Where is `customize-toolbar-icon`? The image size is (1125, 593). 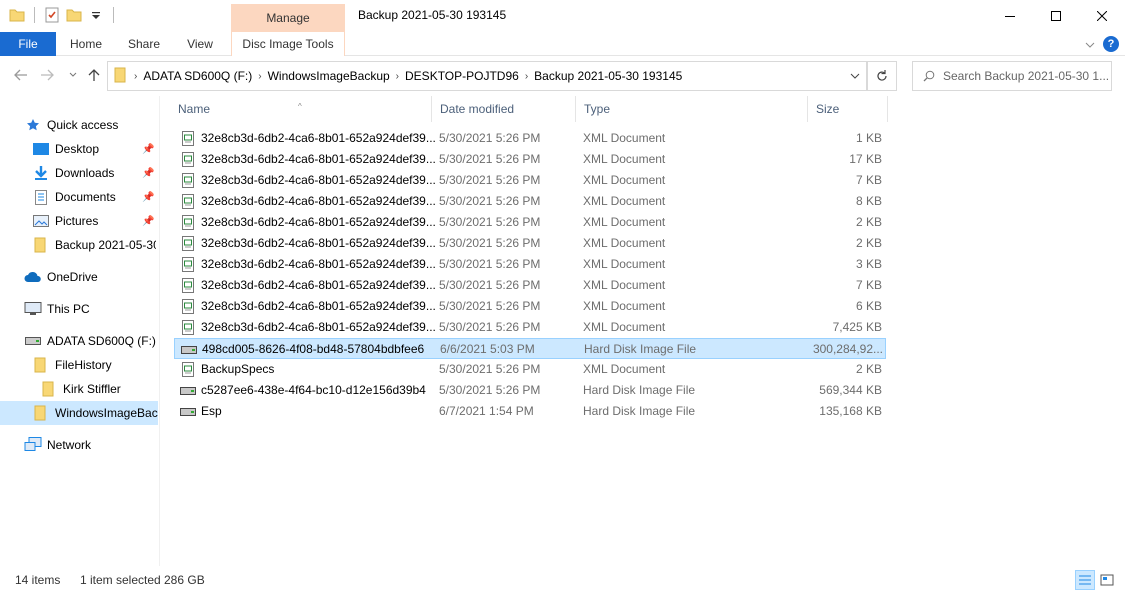 customize-toolbar-icon is located at coordinates (96, 15).